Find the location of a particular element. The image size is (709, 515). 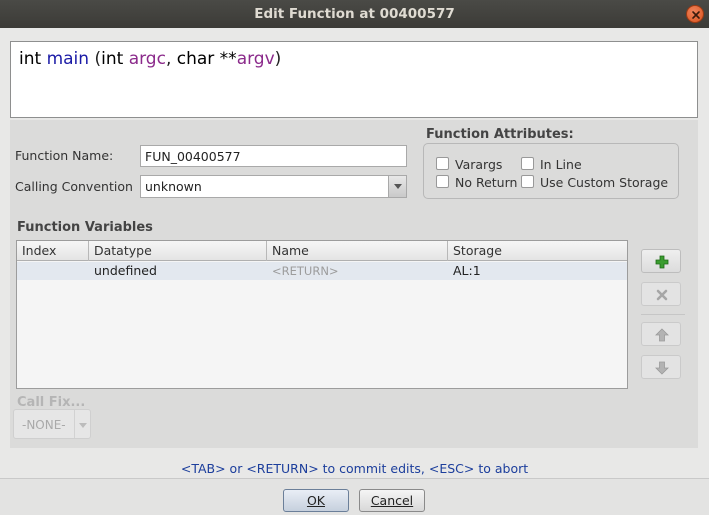

move-up-button is located at coordinates (661, 334).